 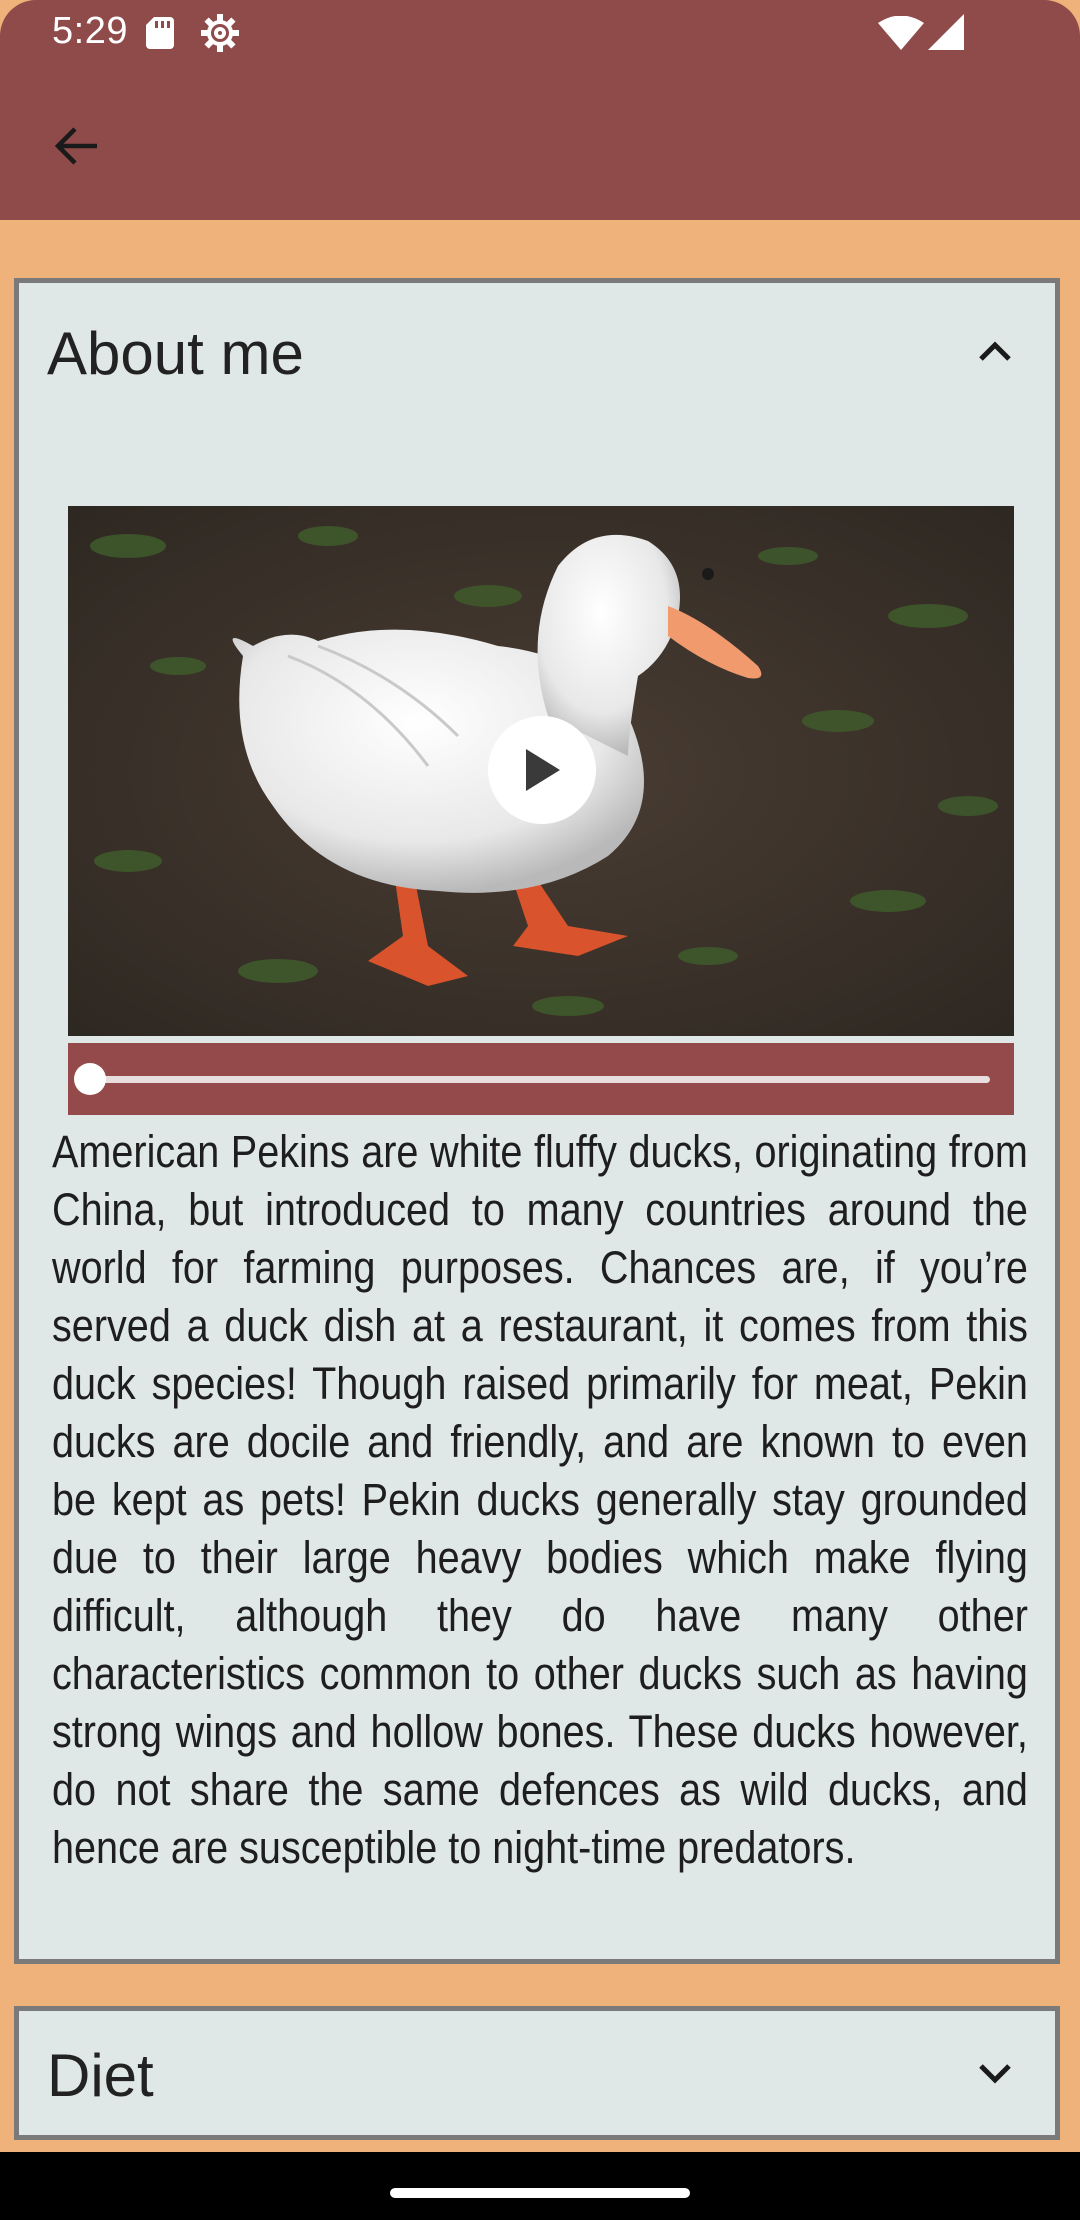 I want to click on play-button, so click(x=542, y=770).